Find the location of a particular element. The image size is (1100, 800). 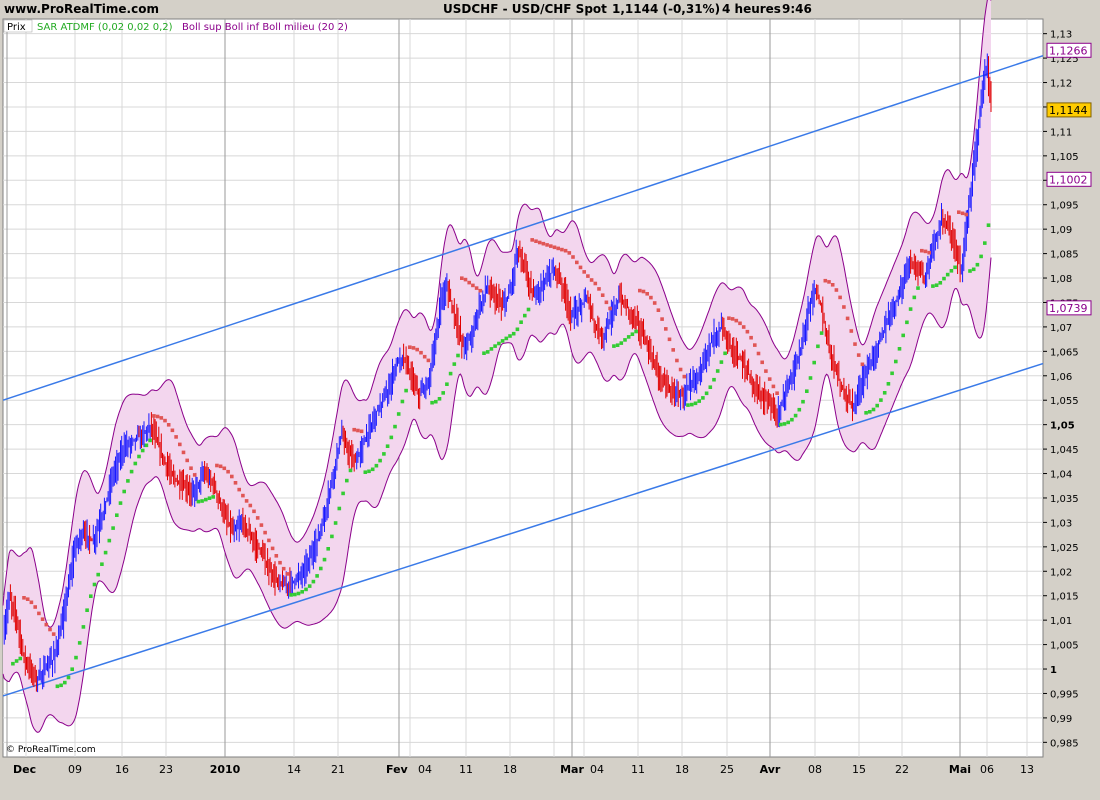

y-tick-label: 1,05 is located at coordinates (1062, 426).